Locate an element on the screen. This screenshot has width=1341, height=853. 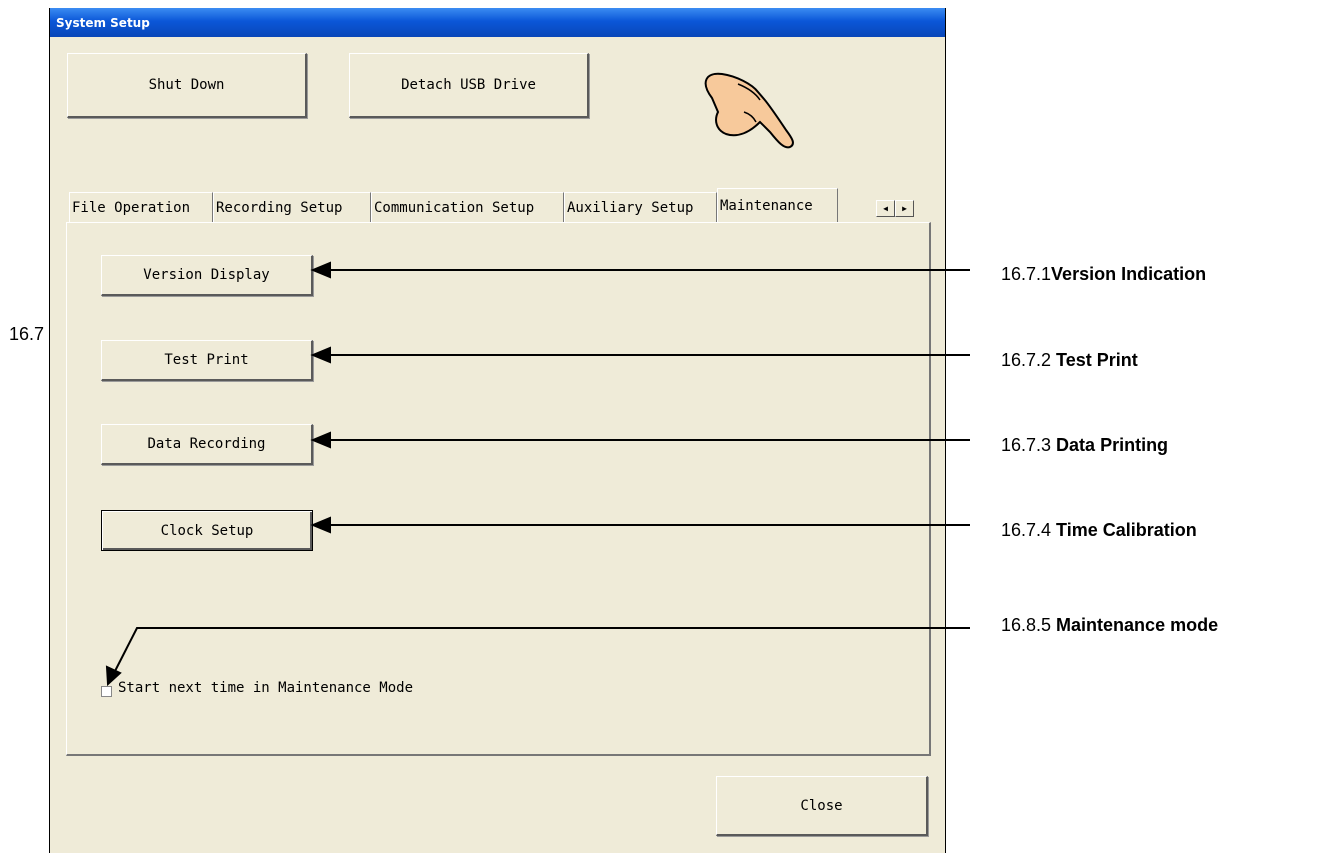
annotation-data-printing: 16.7.3 Data Printing is located at coordinates (1085, 445).